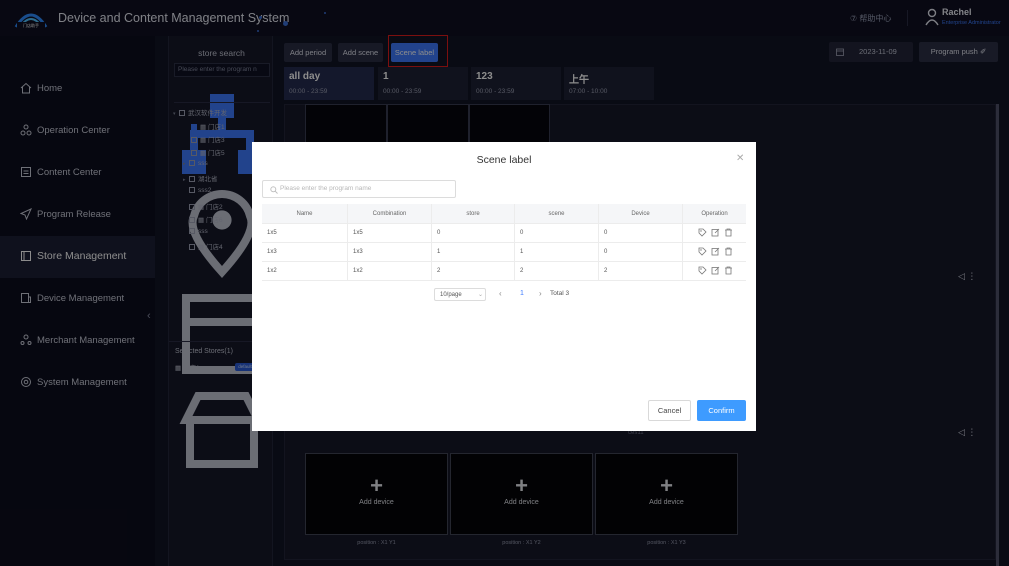 Image resolution: width=1009 pixels, height=566 pixels. What do you see at coordinates (560, 293) in the screenshot?
I see `total-count: Total 3` at bounding box center [560, 293].